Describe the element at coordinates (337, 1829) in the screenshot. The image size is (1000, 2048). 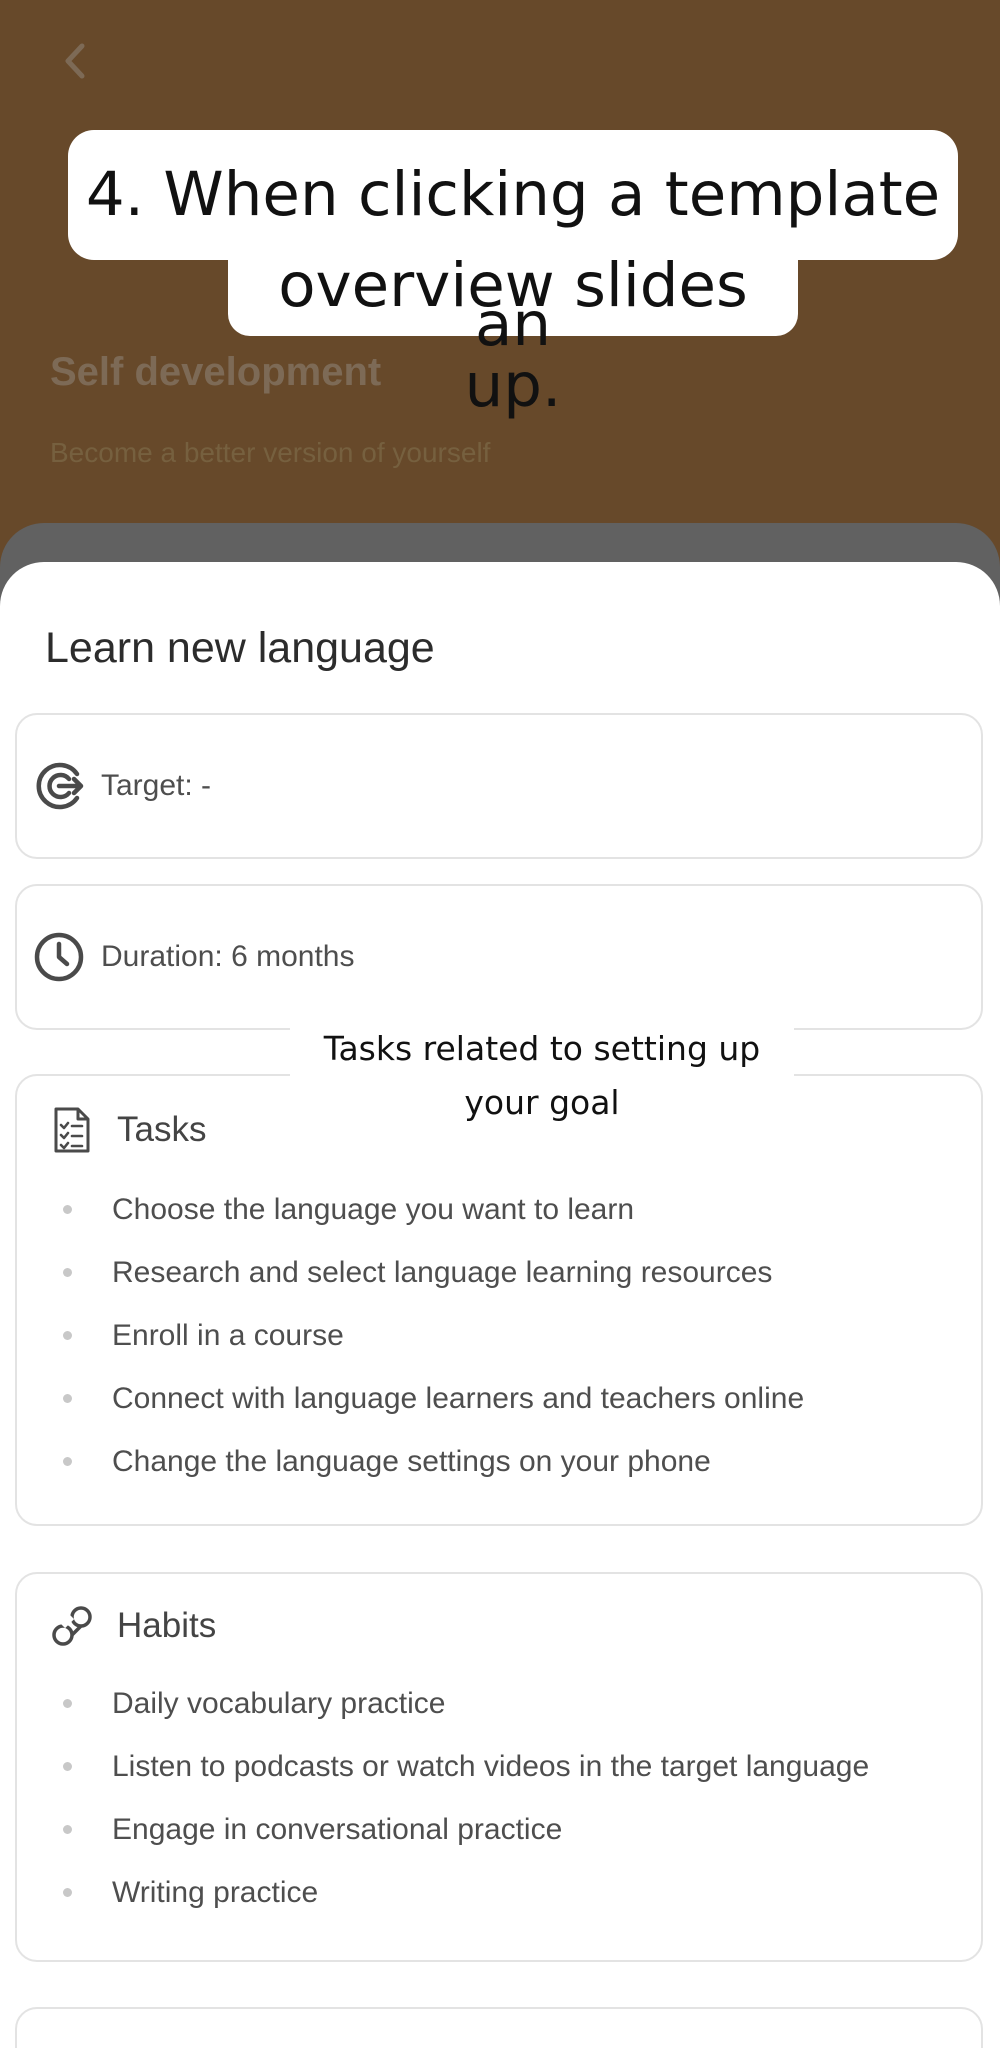
I see `habit-text: Engage in conversational practice` at that location.